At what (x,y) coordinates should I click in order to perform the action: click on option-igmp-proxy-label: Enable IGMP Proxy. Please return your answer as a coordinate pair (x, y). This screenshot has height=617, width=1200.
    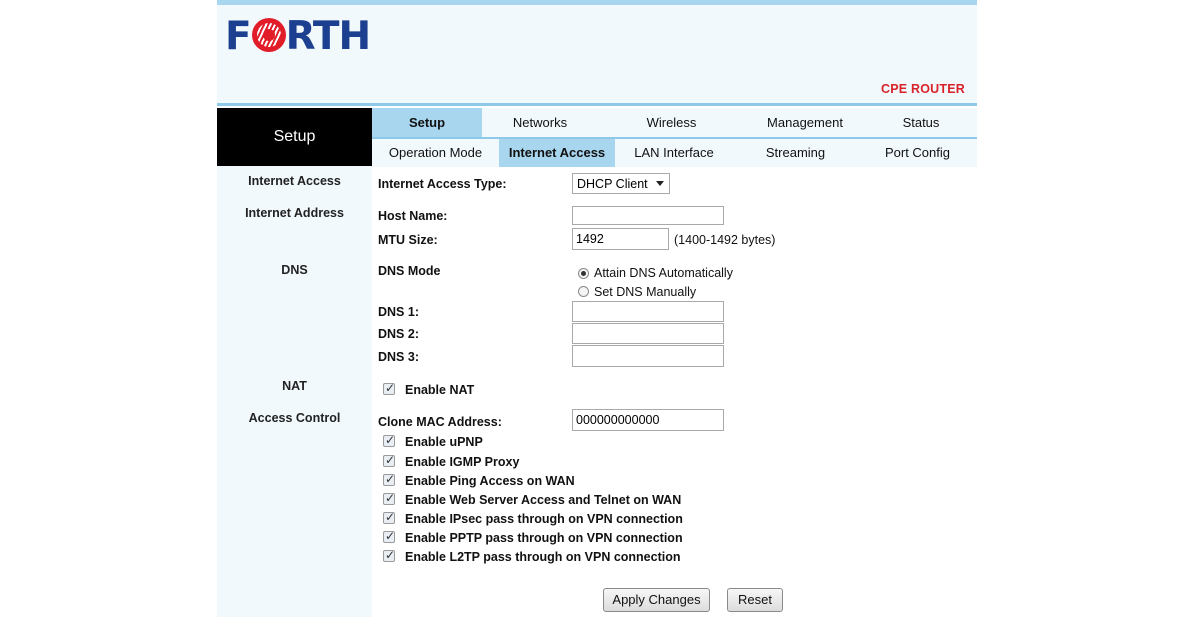
    Looking at the image, I should click on (462, 462).